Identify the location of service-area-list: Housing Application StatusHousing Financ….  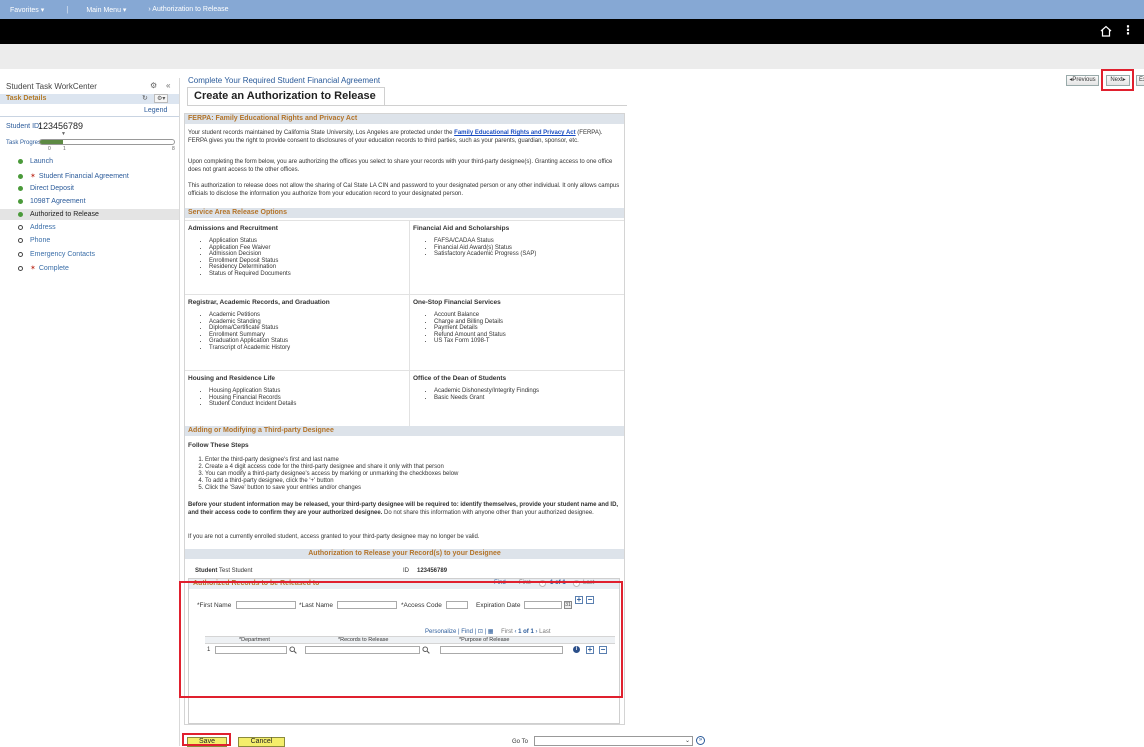
(247, 398).